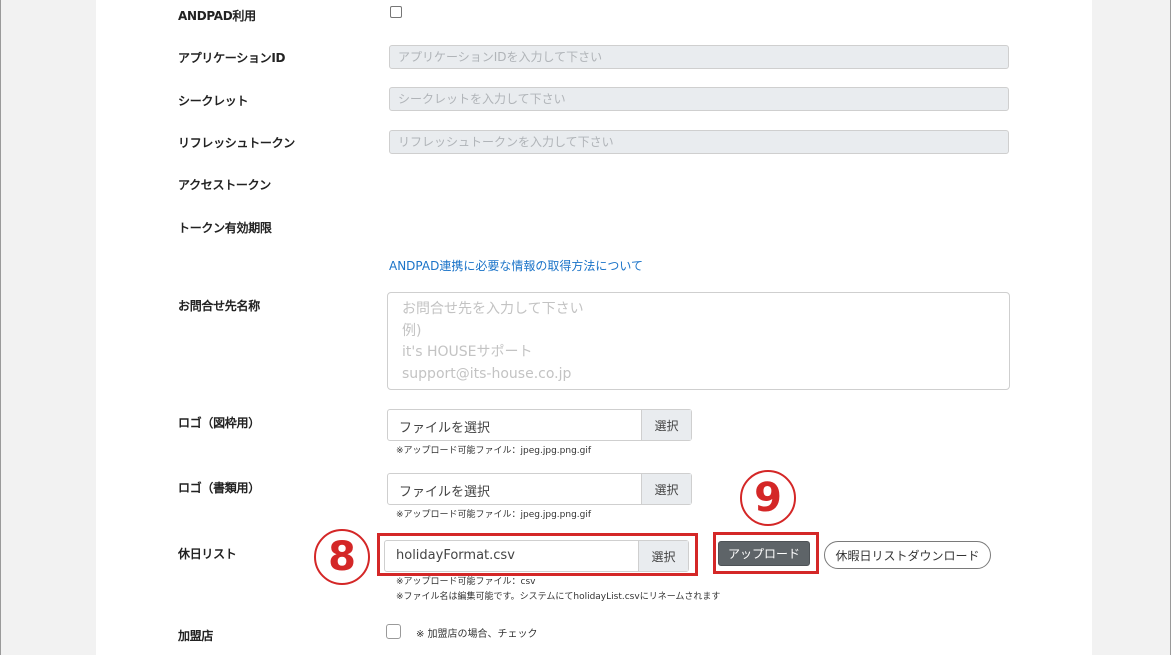 This screenshot has width=1171, height=655. Describe the element at coordinates (445, 428) in the screenshot. I see `logo-frame-file-name: ファイルを選択` at that location.